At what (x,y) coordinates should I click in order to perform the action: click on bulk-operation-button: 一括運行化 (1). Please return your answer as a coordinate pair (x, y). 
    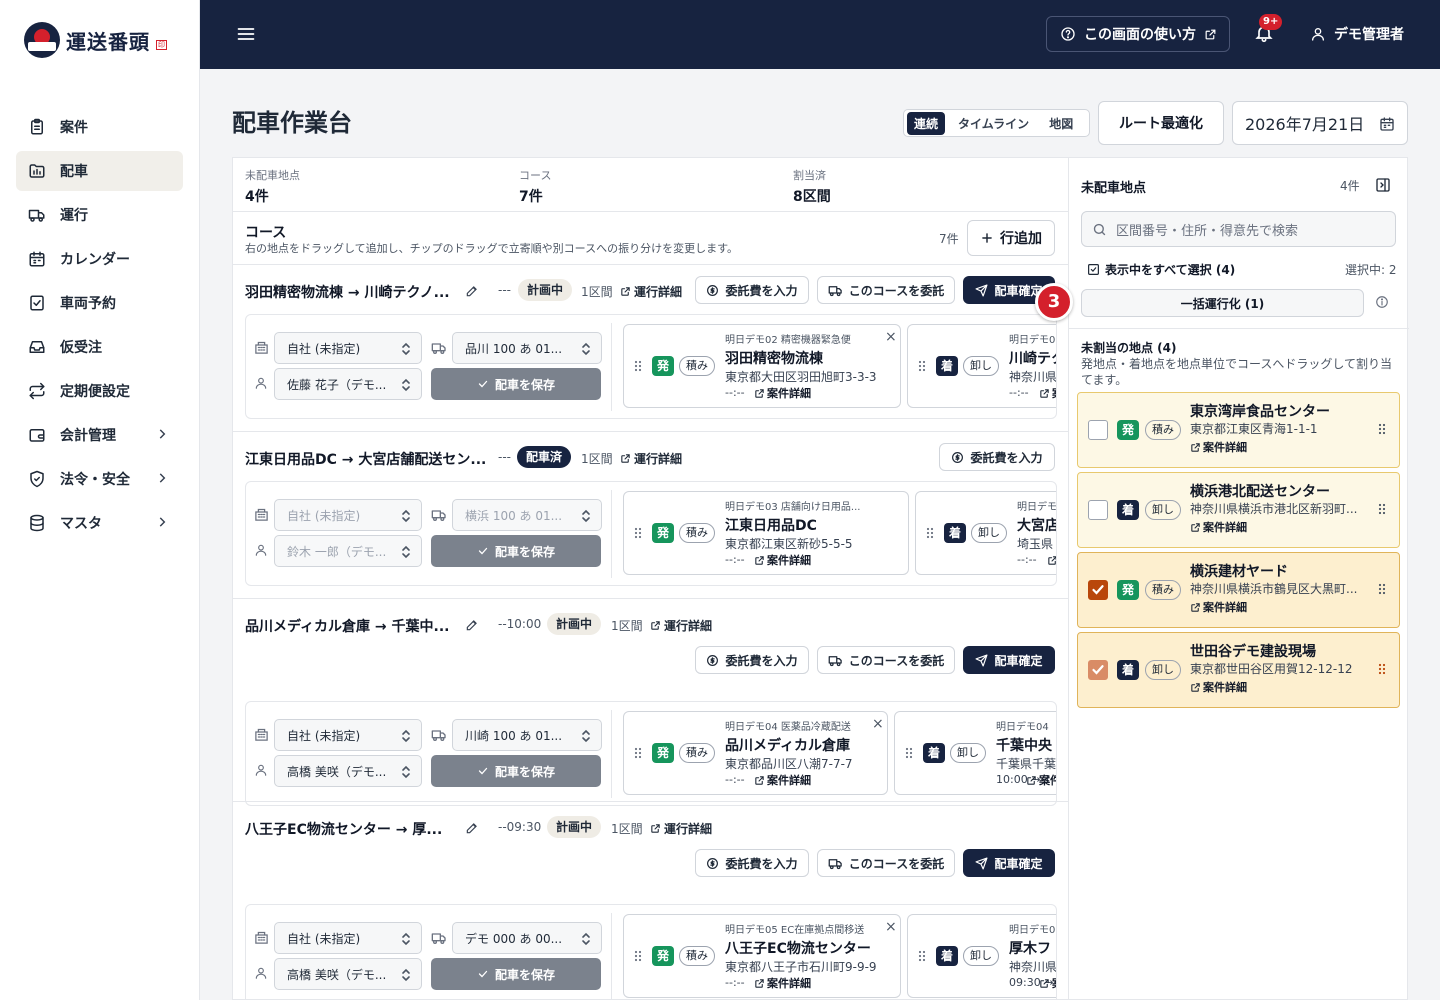
    Looking at the image, I should click on (1222, 303).